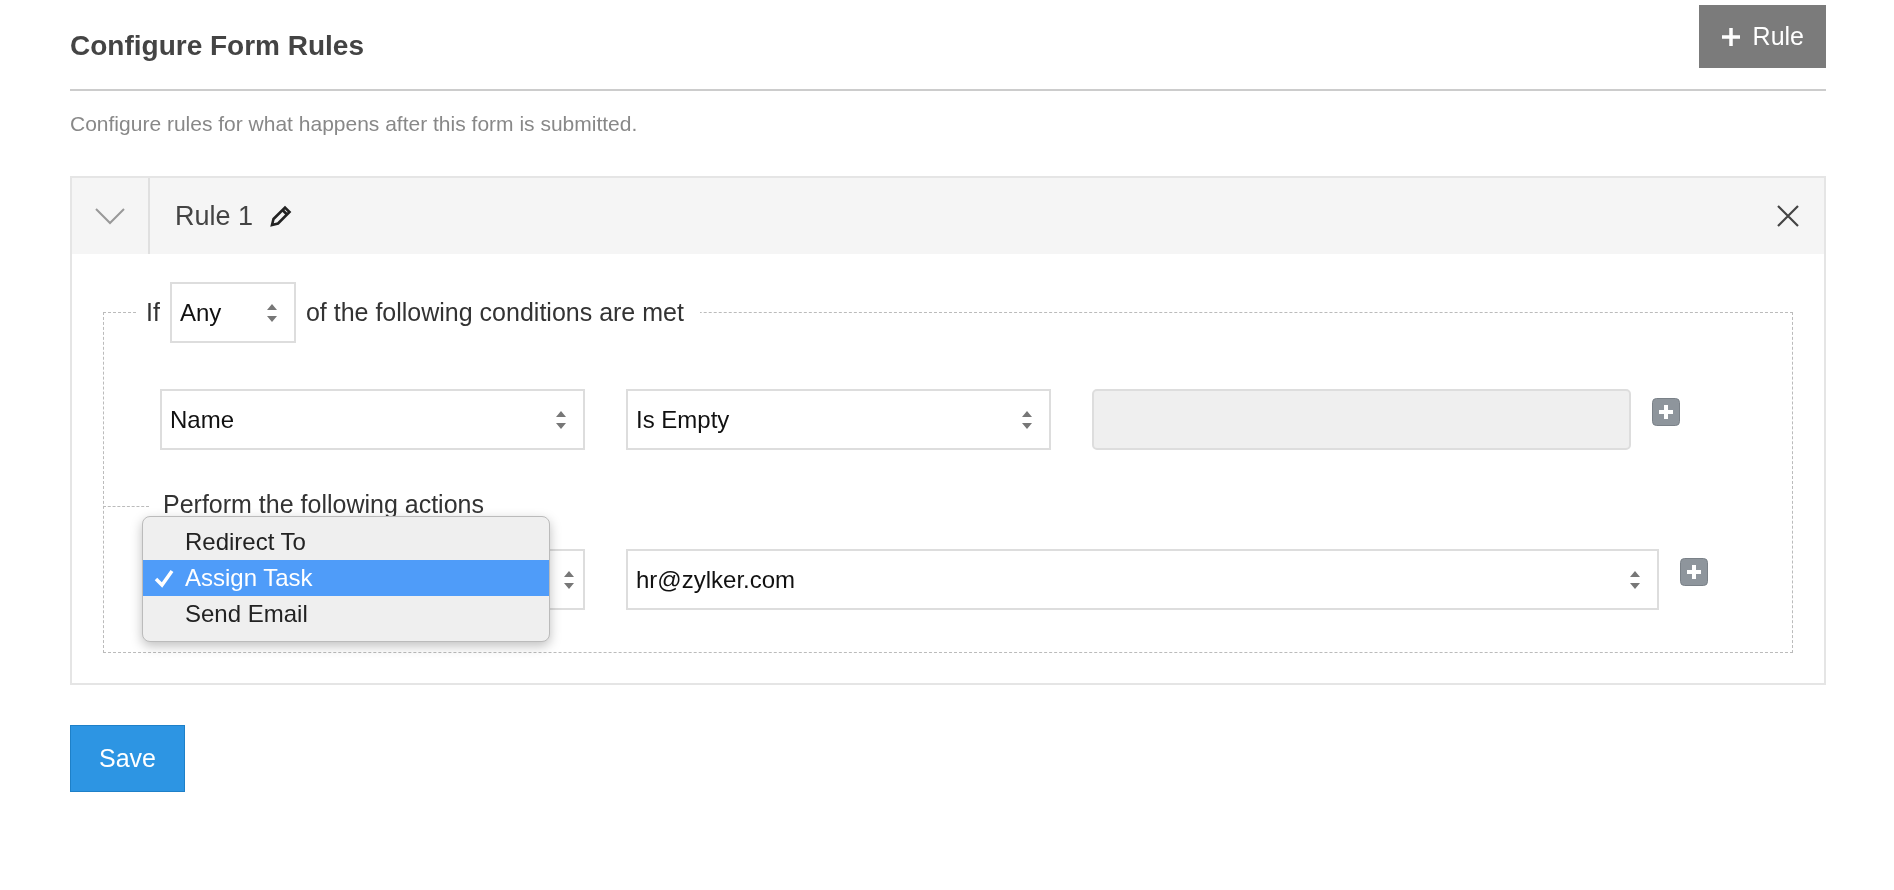  I want to click on rule-name: Rule 1, so click(214, 216).